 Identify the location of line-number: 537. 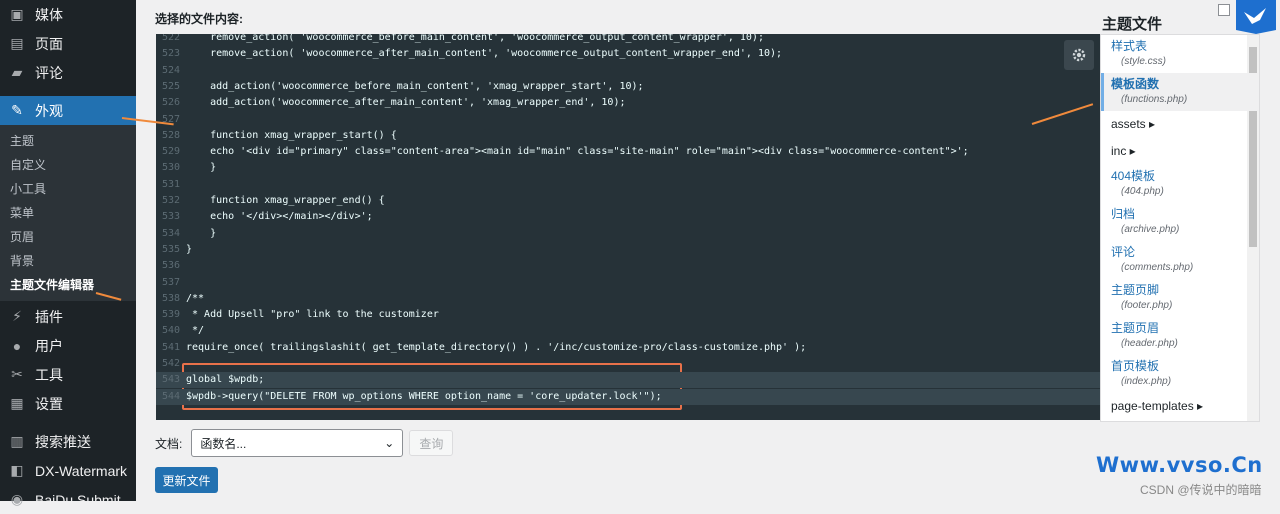
(170, 282).